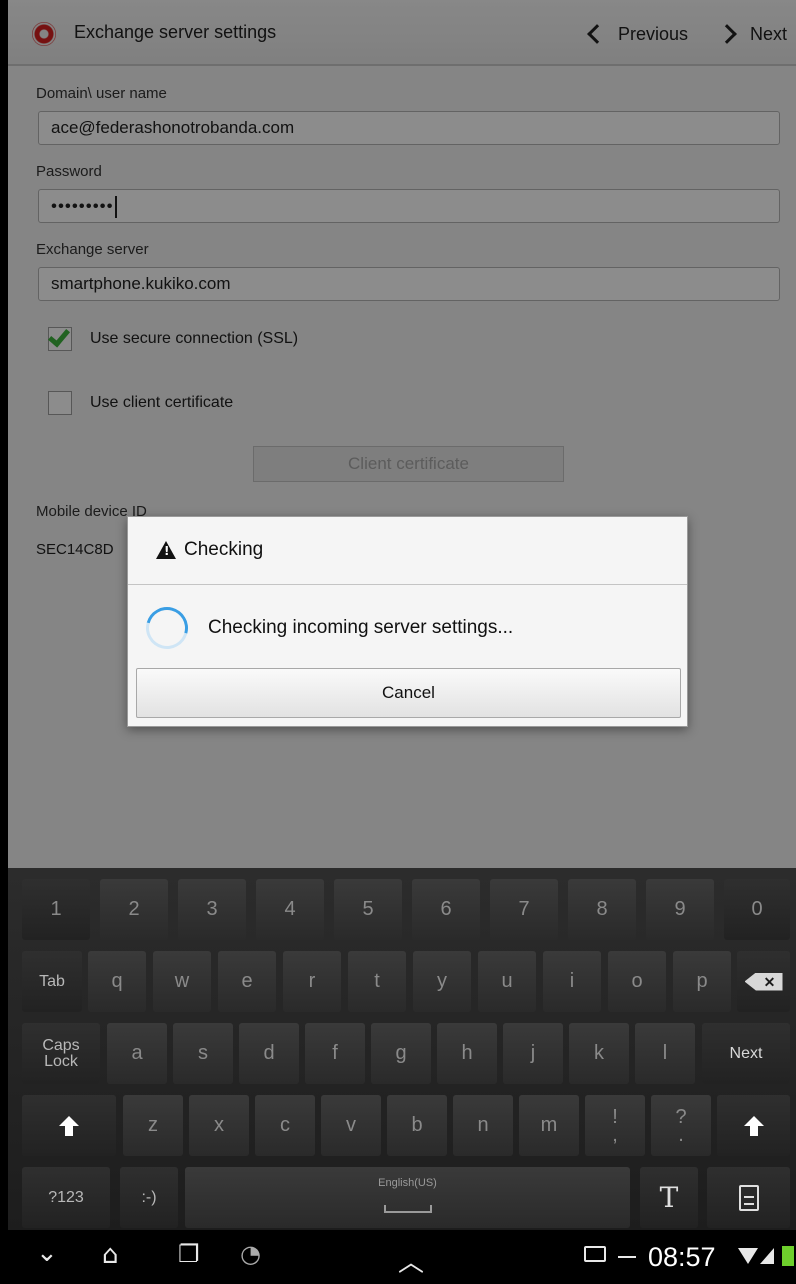 The height and width of the screenshot is (1284, 796). Describe the element at coordinates (224, 549) in the screenshot. I see `dialog-title: Checking` at that location.